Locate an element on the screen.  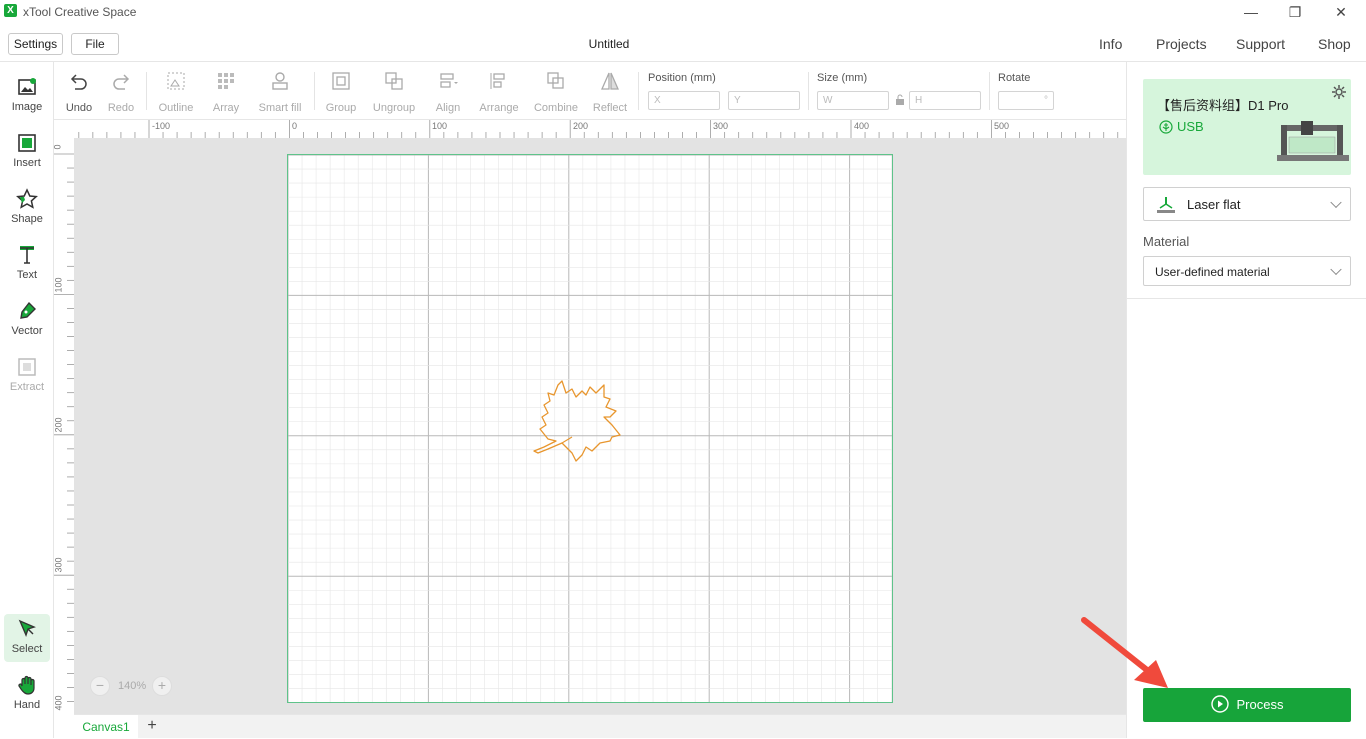
array-icon is located at coordinates (226, 81).